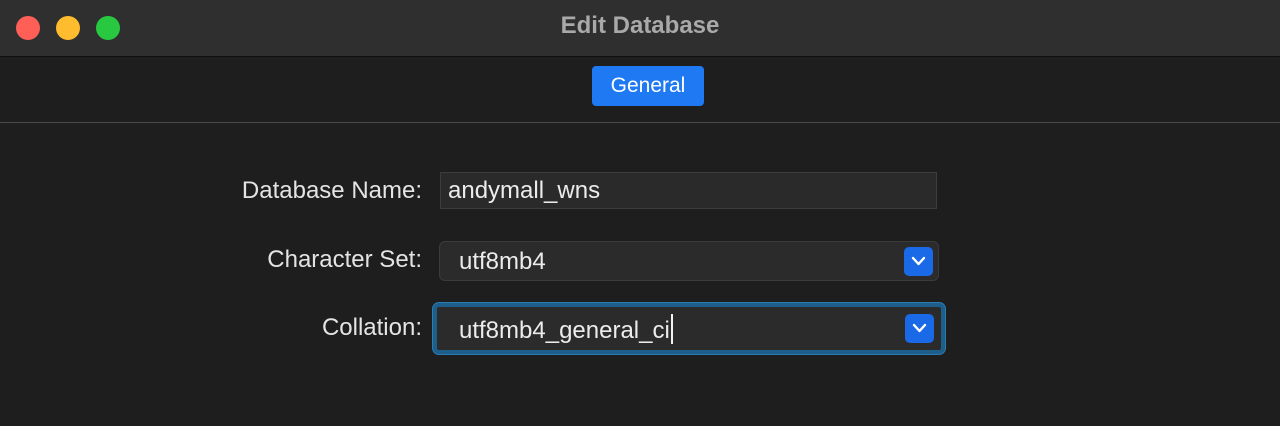 This screenshot has height=426, width=1280. I want to click on collation-value: utf8mb4_general_ci, so click(564, 330).